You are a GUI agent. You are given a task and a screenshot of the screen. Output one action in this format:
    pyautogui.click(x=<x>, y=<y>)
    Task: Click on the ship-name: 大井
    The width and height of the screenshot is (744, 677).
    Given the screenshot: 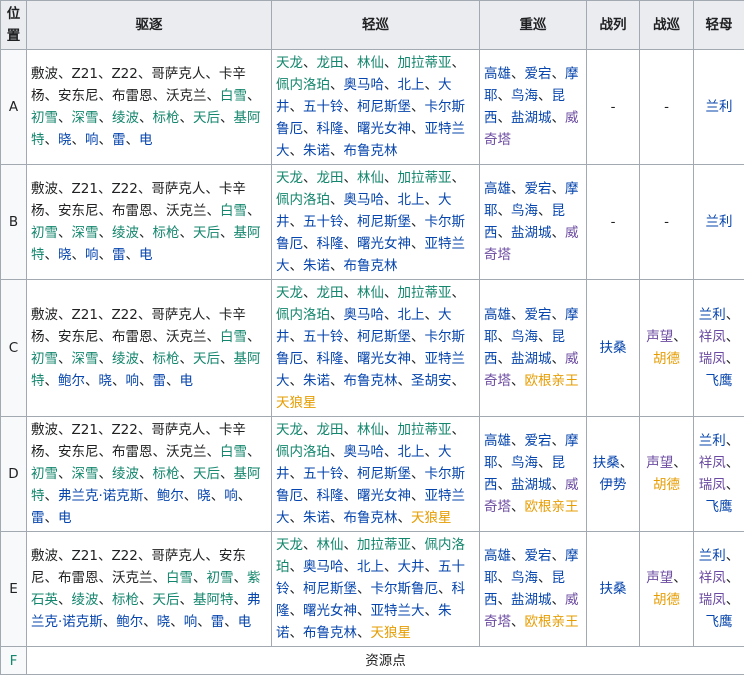 What is the action you would take?
    pyautogui.click(x=411, y=567)
    